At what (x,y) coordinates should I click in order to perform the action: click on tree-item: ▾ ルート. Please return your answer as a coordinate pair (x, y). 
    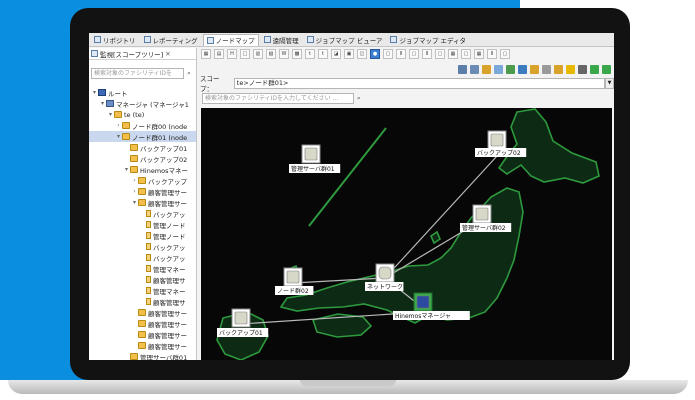
    Looking at the image, I should click on (142, 92).